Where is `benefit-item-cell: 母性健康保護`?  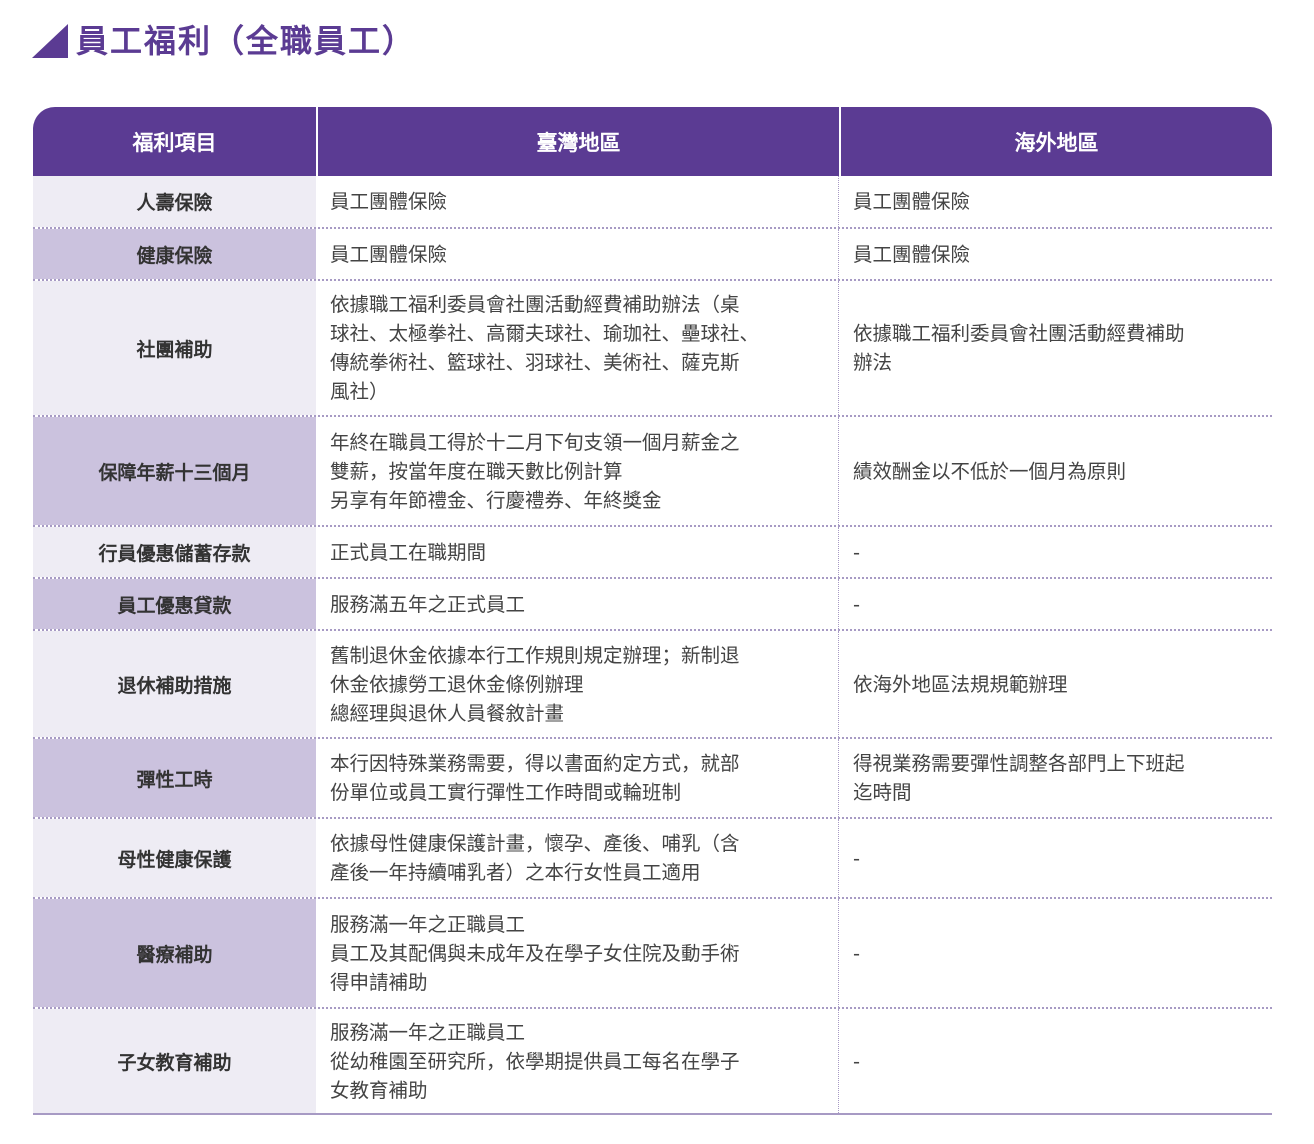
benefit-item-cell: 母性健康保護 is located at coordinates (174, 858).